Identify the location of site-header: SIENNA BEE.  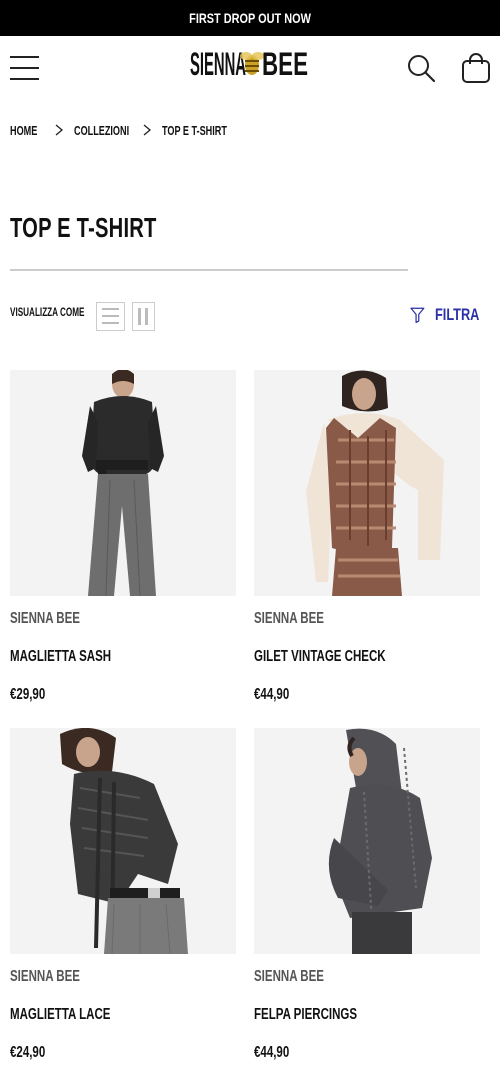
(250, 68).